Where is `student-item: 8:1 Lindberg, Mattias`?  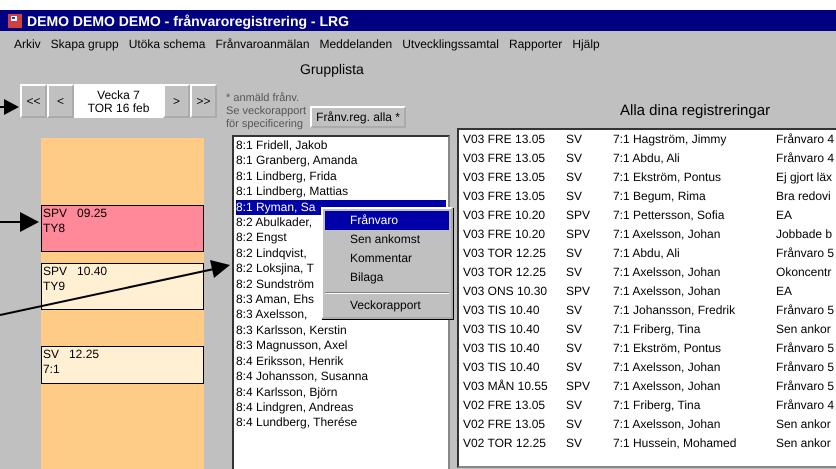
student-item: 8:1 Lindberg, Mattias is located at coordinates (341, 192).